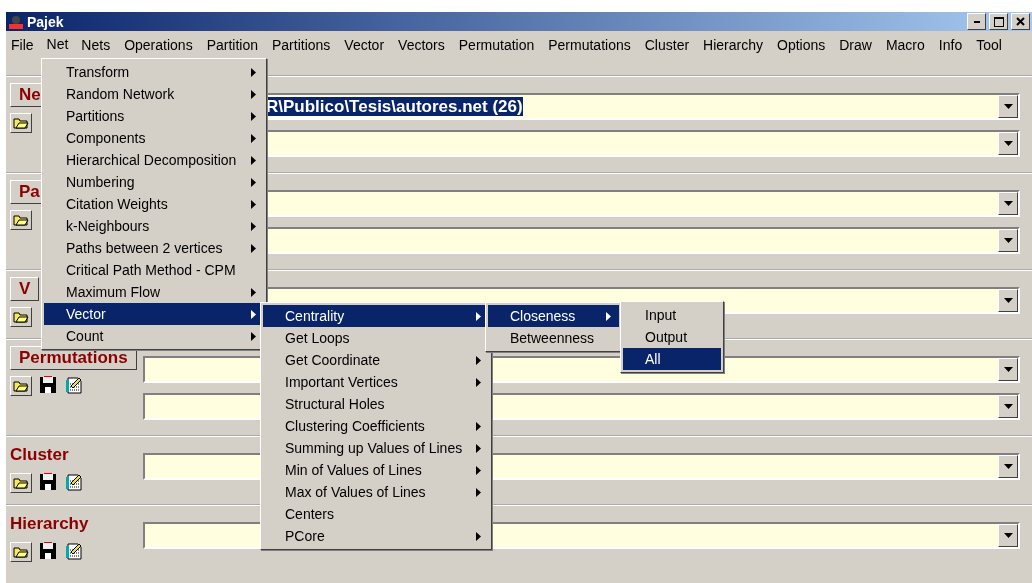  I want to click on minimize-icon, so click(976, 21).